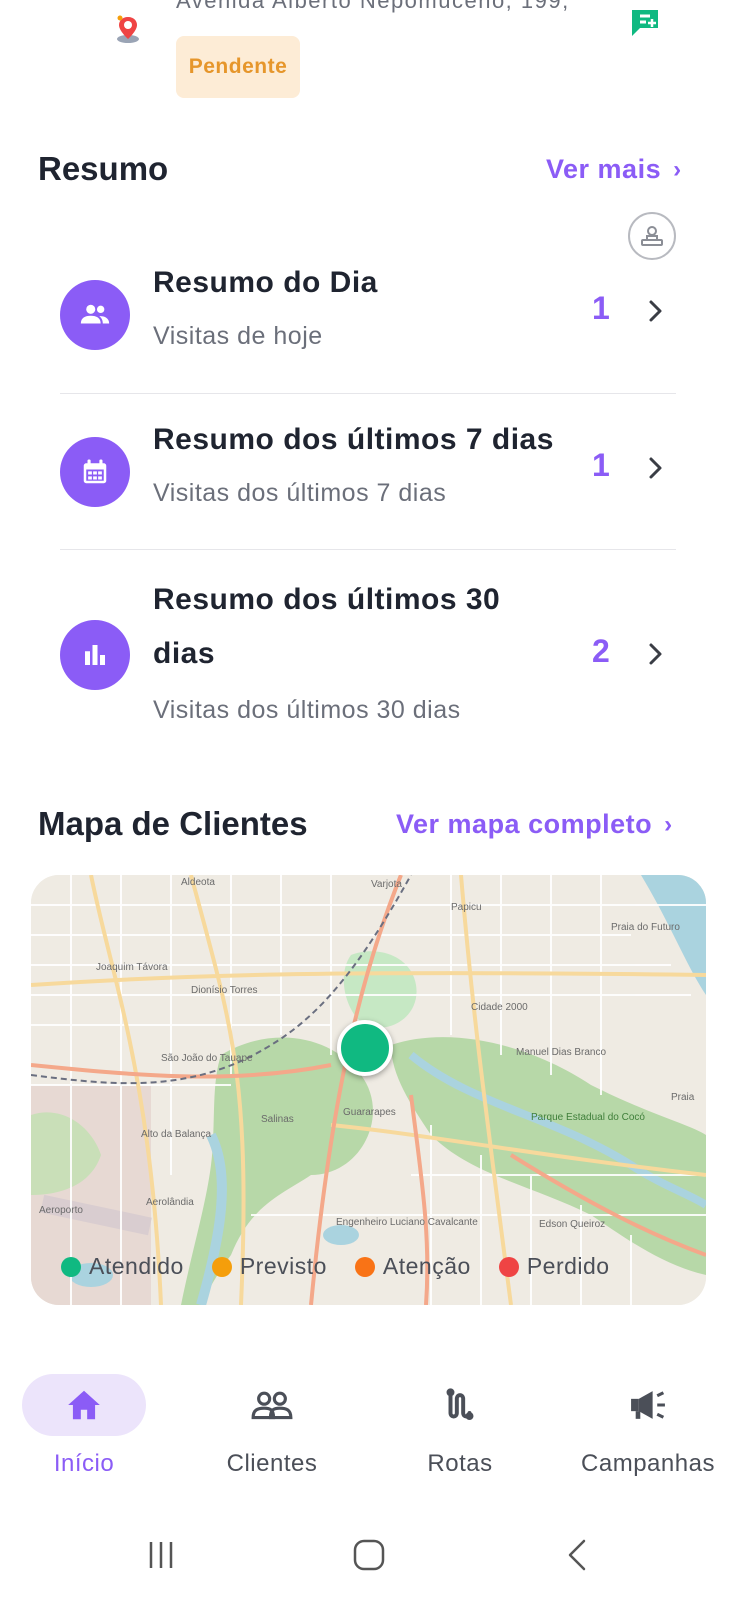  What do you see at coordinates (373, 6) in the screenshot?
I see `visit-address: Avenida Alberto Nepomuceno, 199,` at bounding box center [373, 6].